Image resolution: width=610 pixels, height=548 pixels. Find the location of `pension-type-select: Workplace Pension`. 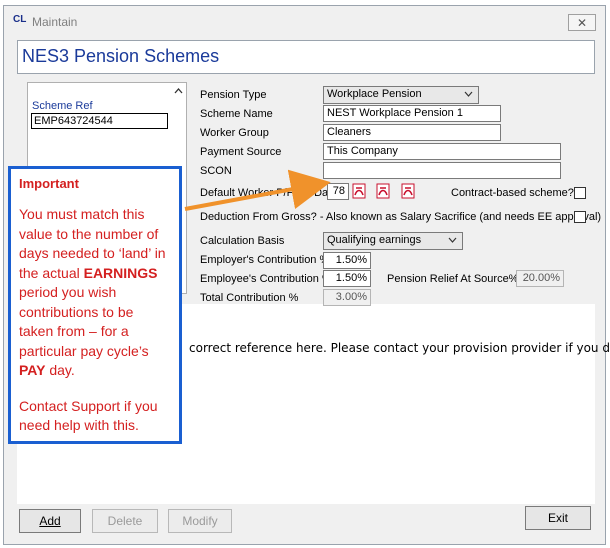

pension-type-select: Workplace Pension is located at coordinates (401, 95).